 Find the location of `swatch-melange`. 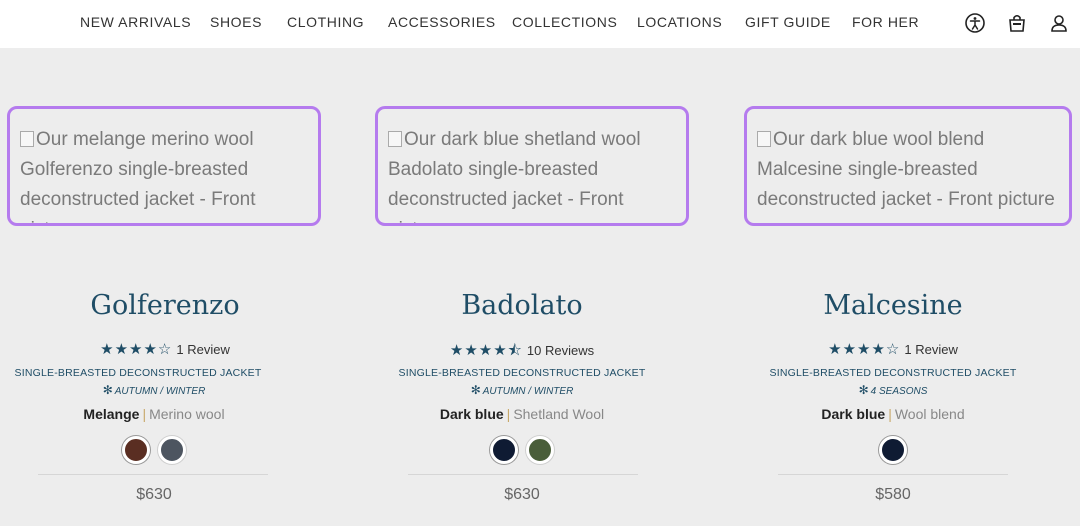

swatch-melange is located at coordinates (136, 450).